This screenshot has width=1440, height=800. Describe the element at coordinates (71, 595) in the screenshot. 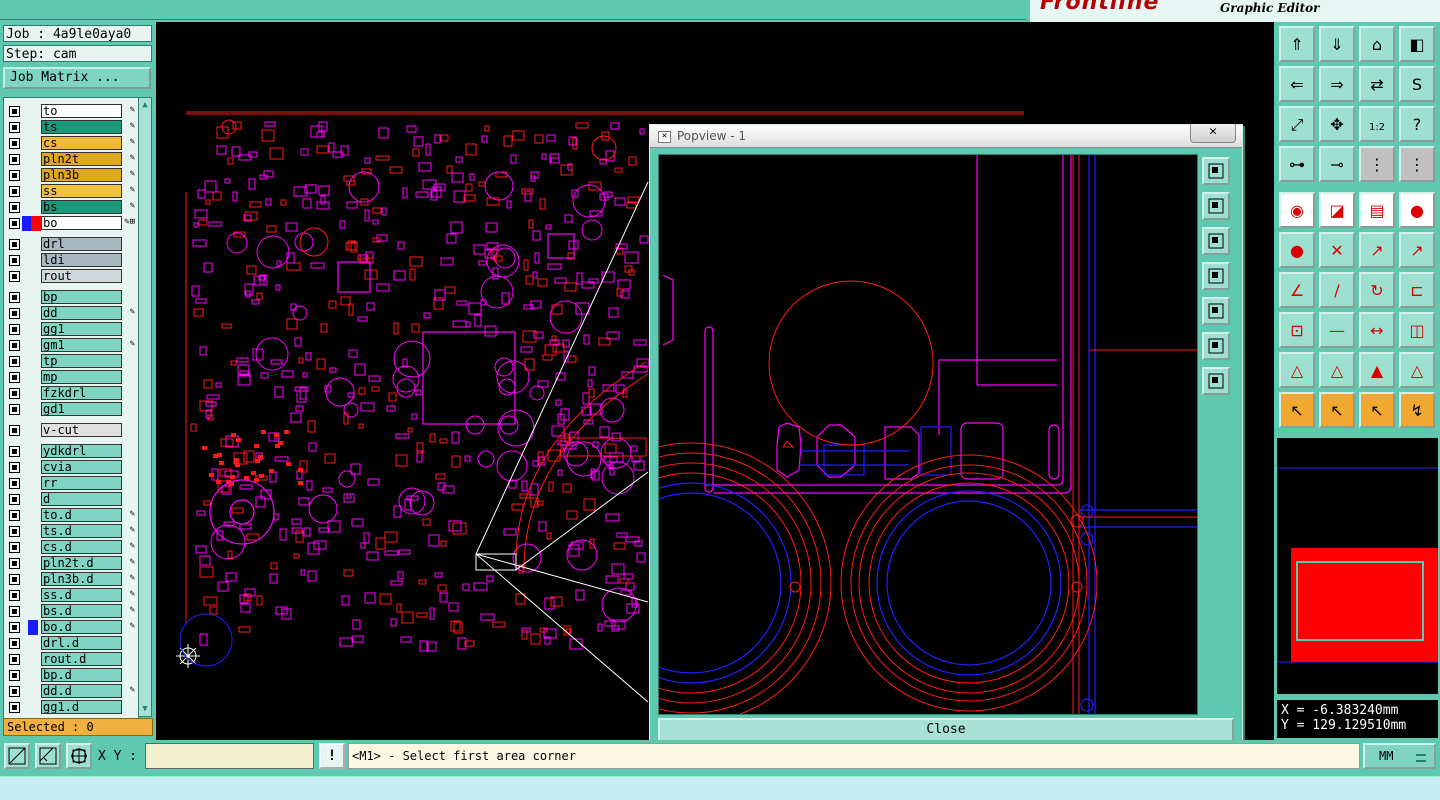

I see `layer-row: ss.d ✎` at that location.